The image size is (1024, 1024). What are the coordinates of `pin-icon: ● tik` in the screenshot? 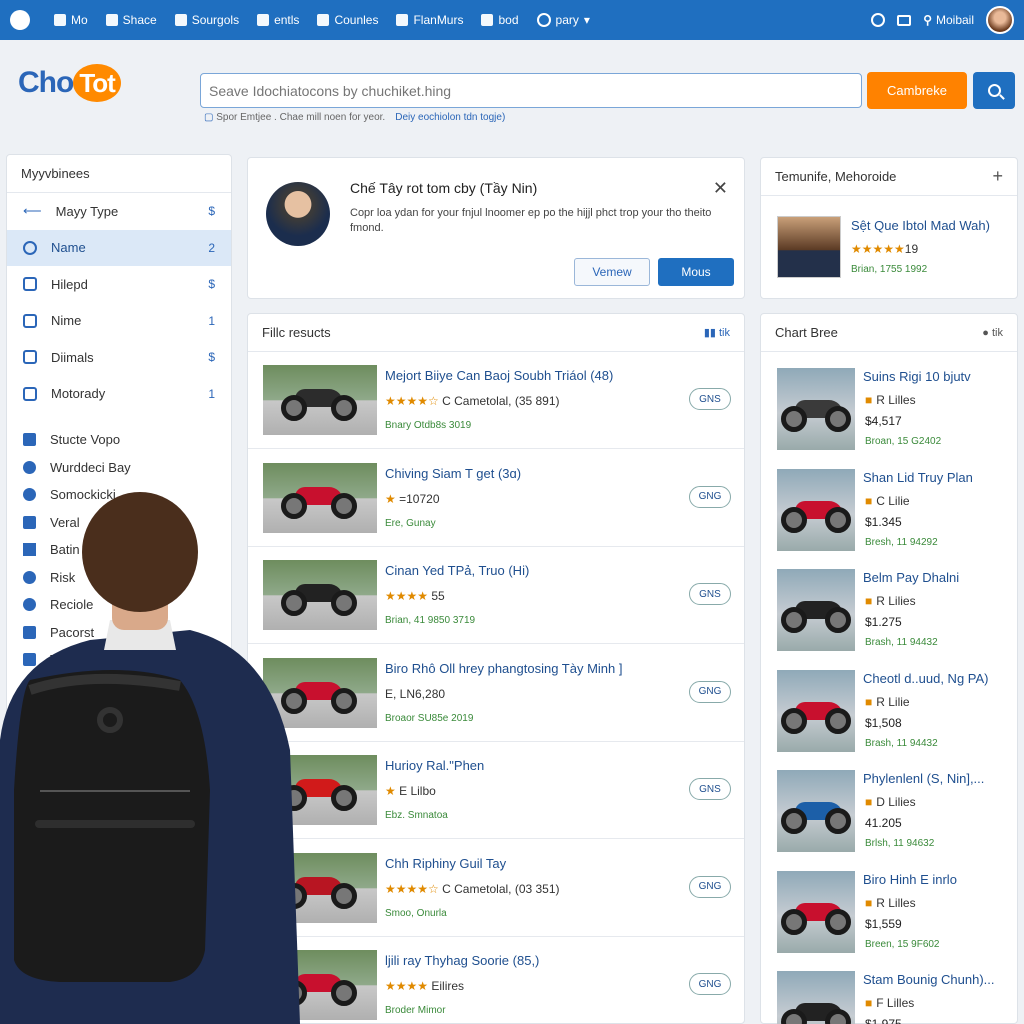 It's located at (992, 333).